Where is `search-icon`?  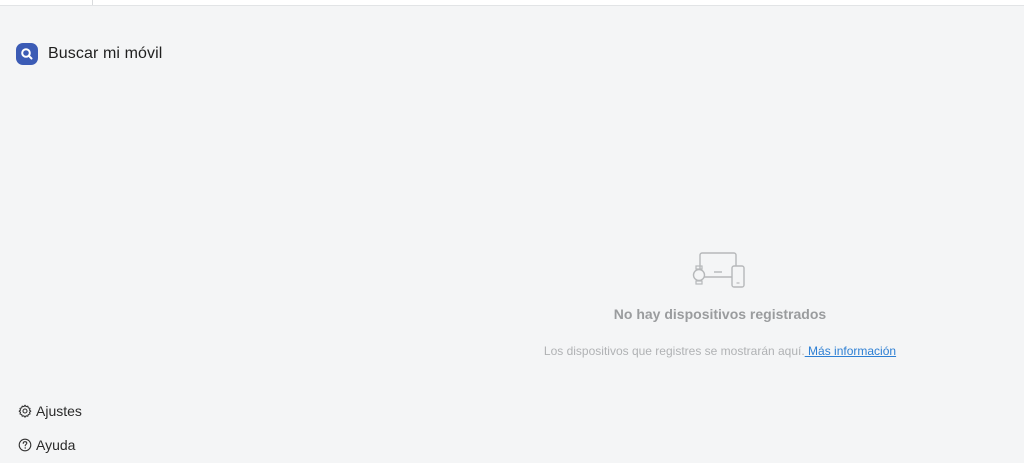
search-icon is located at coordinates (27, 54).